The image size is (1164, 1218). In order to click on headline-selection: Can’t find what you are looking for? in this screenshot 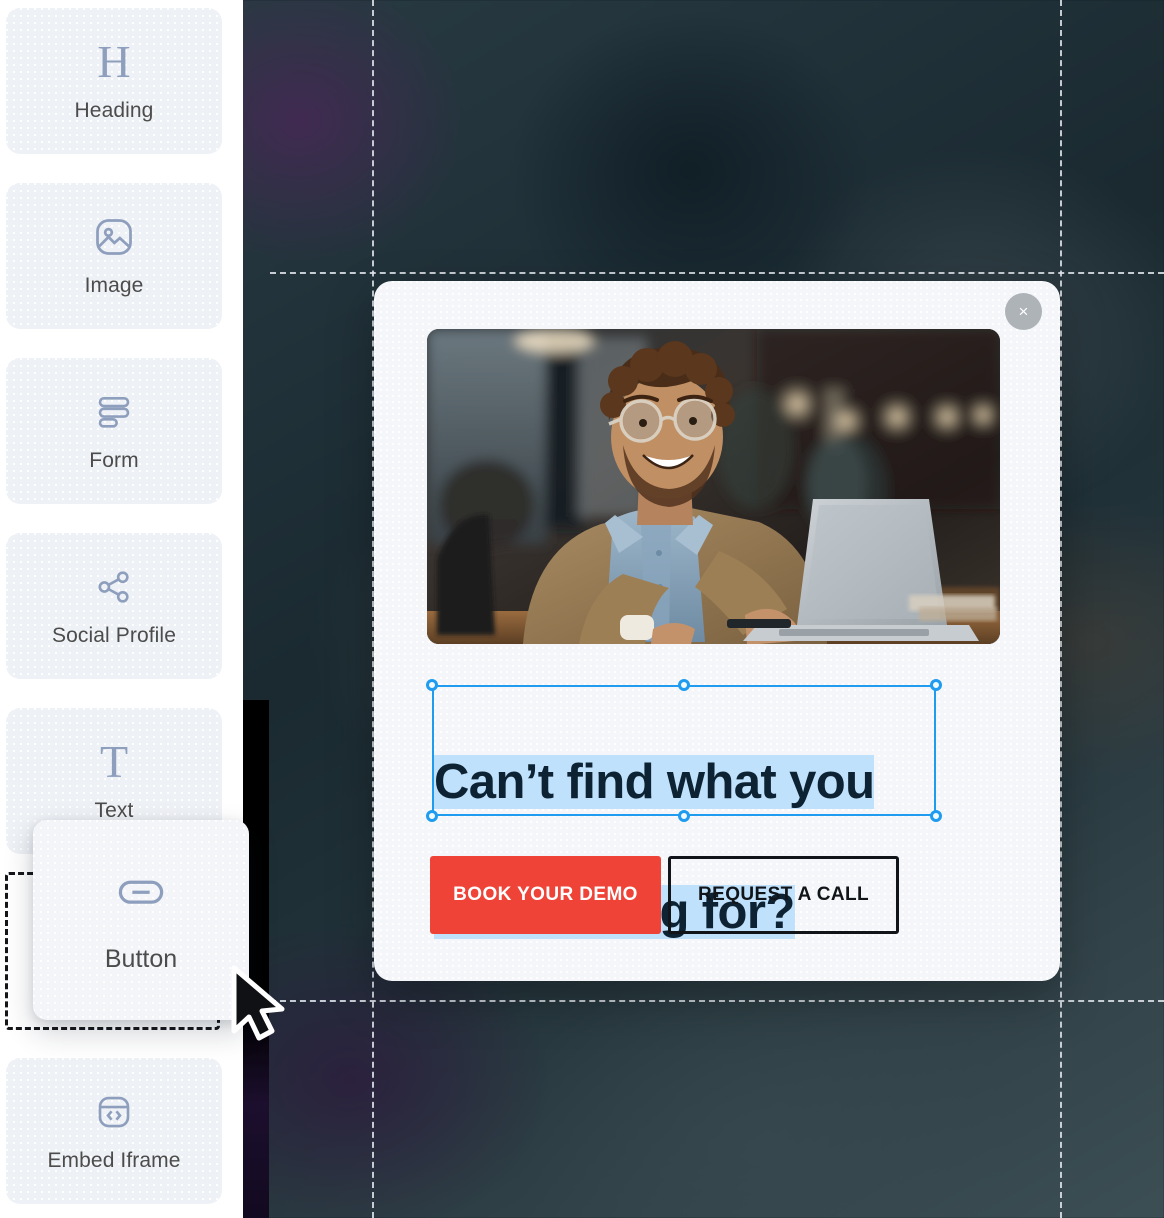, I will do `click(684, 809)`.